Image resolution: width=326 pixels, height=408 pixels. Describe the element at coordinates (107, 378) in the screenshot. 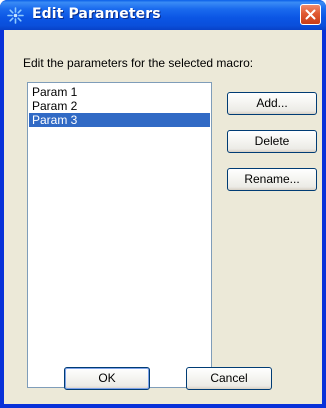

I see `ok-button: OK` at that location.